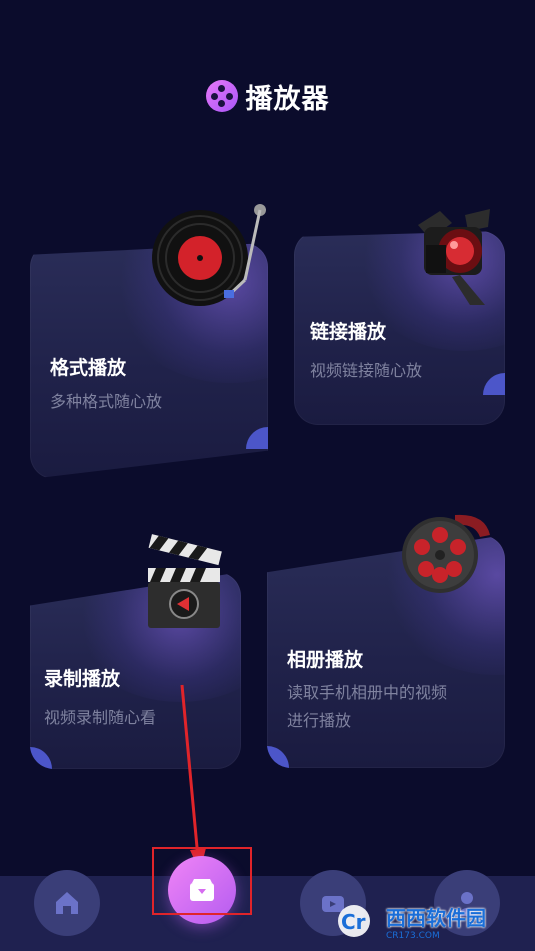  What do you see at coordinates (106, 401) in the screenshot?
I see `card-subtitle: 多种格式随心放` at bounding box center [106, 401].